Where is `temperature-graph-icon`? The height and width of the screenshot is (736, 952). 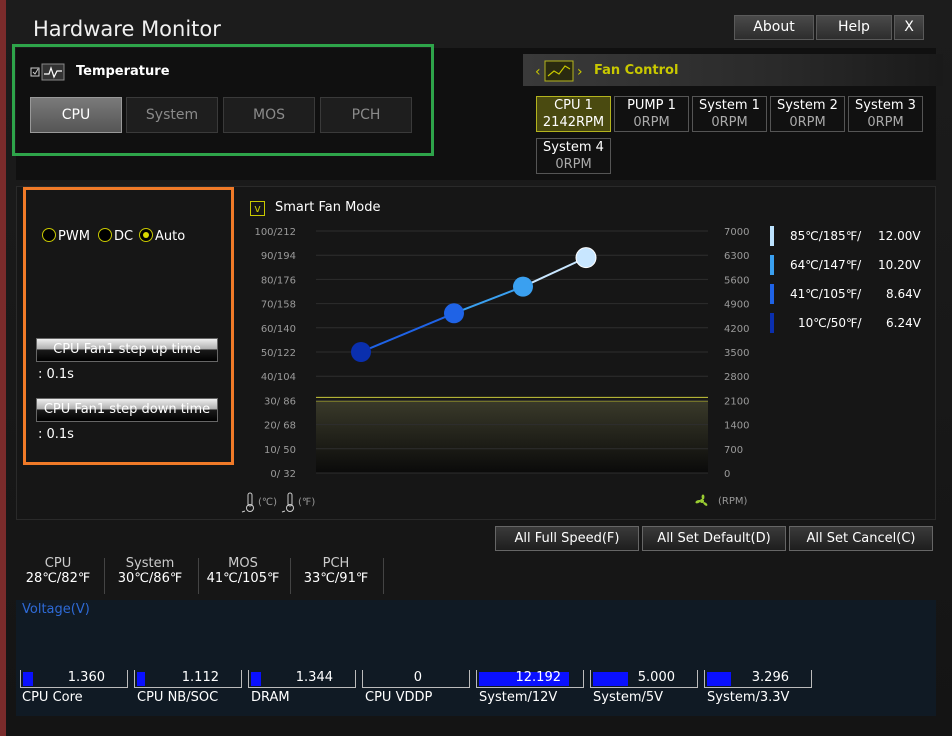 temperature-graph-icon is located at coordinates (47, 72).